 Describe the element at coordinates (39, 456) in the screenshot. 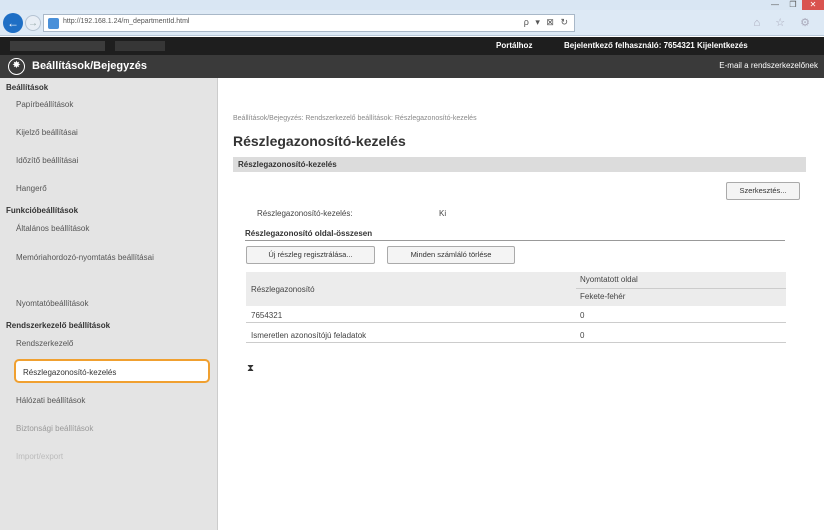

I see `sidebar-item-import-export: Import/export` at that location.